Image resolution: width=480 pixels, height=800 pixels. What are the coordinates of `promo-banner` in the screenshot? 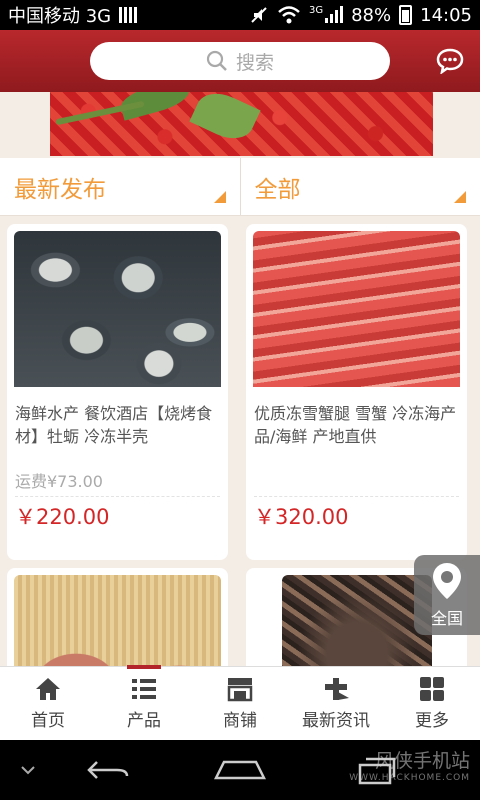 It's located at (241, 124).